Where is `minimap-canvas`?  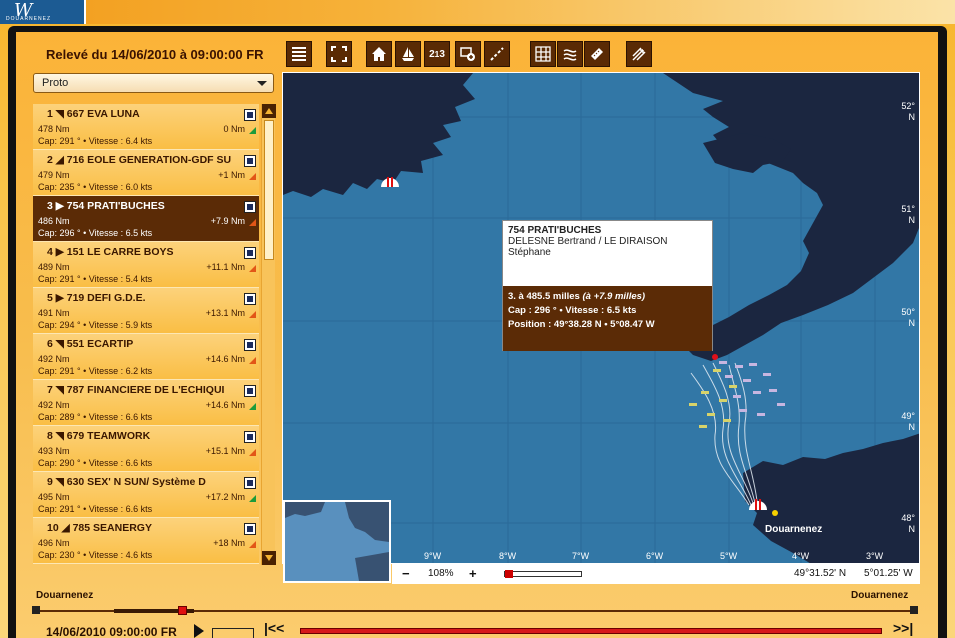
minimap-canvas is located at coordinates (337, 541).